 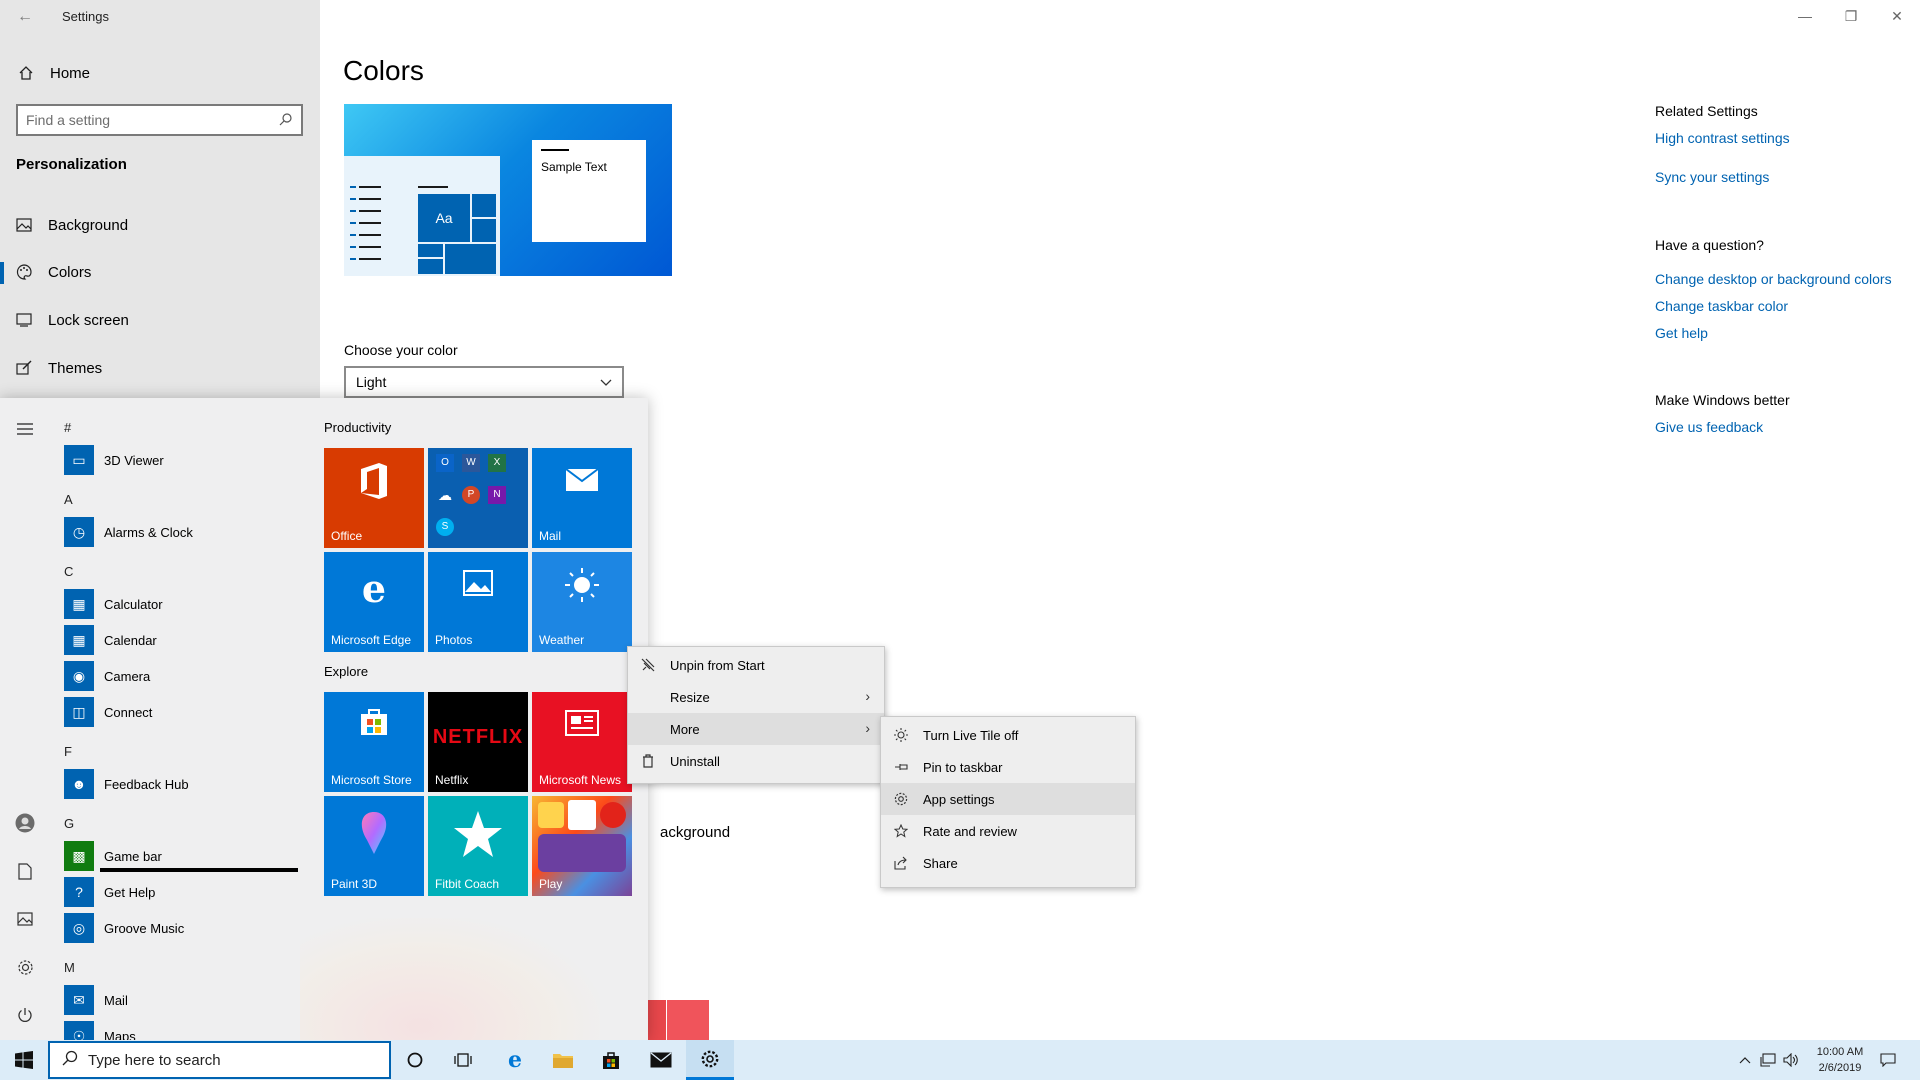 What do you see at coordinates (1722, 138) in the screenshot?
I see `high-contrast-link: High contrast settings` at bounding box center [1722, 138].